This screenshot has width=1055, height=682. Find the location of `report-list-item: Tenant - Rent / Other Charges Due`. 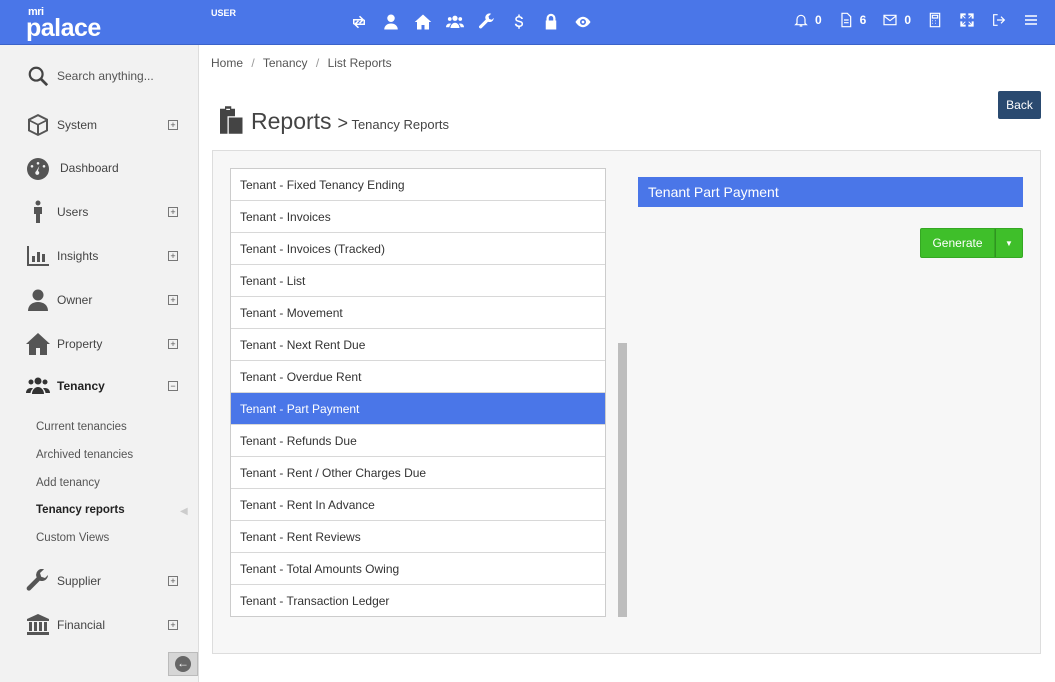

report-list-item: Tenant - Rent / Other Charges Due is located at coordinates (418, 473).